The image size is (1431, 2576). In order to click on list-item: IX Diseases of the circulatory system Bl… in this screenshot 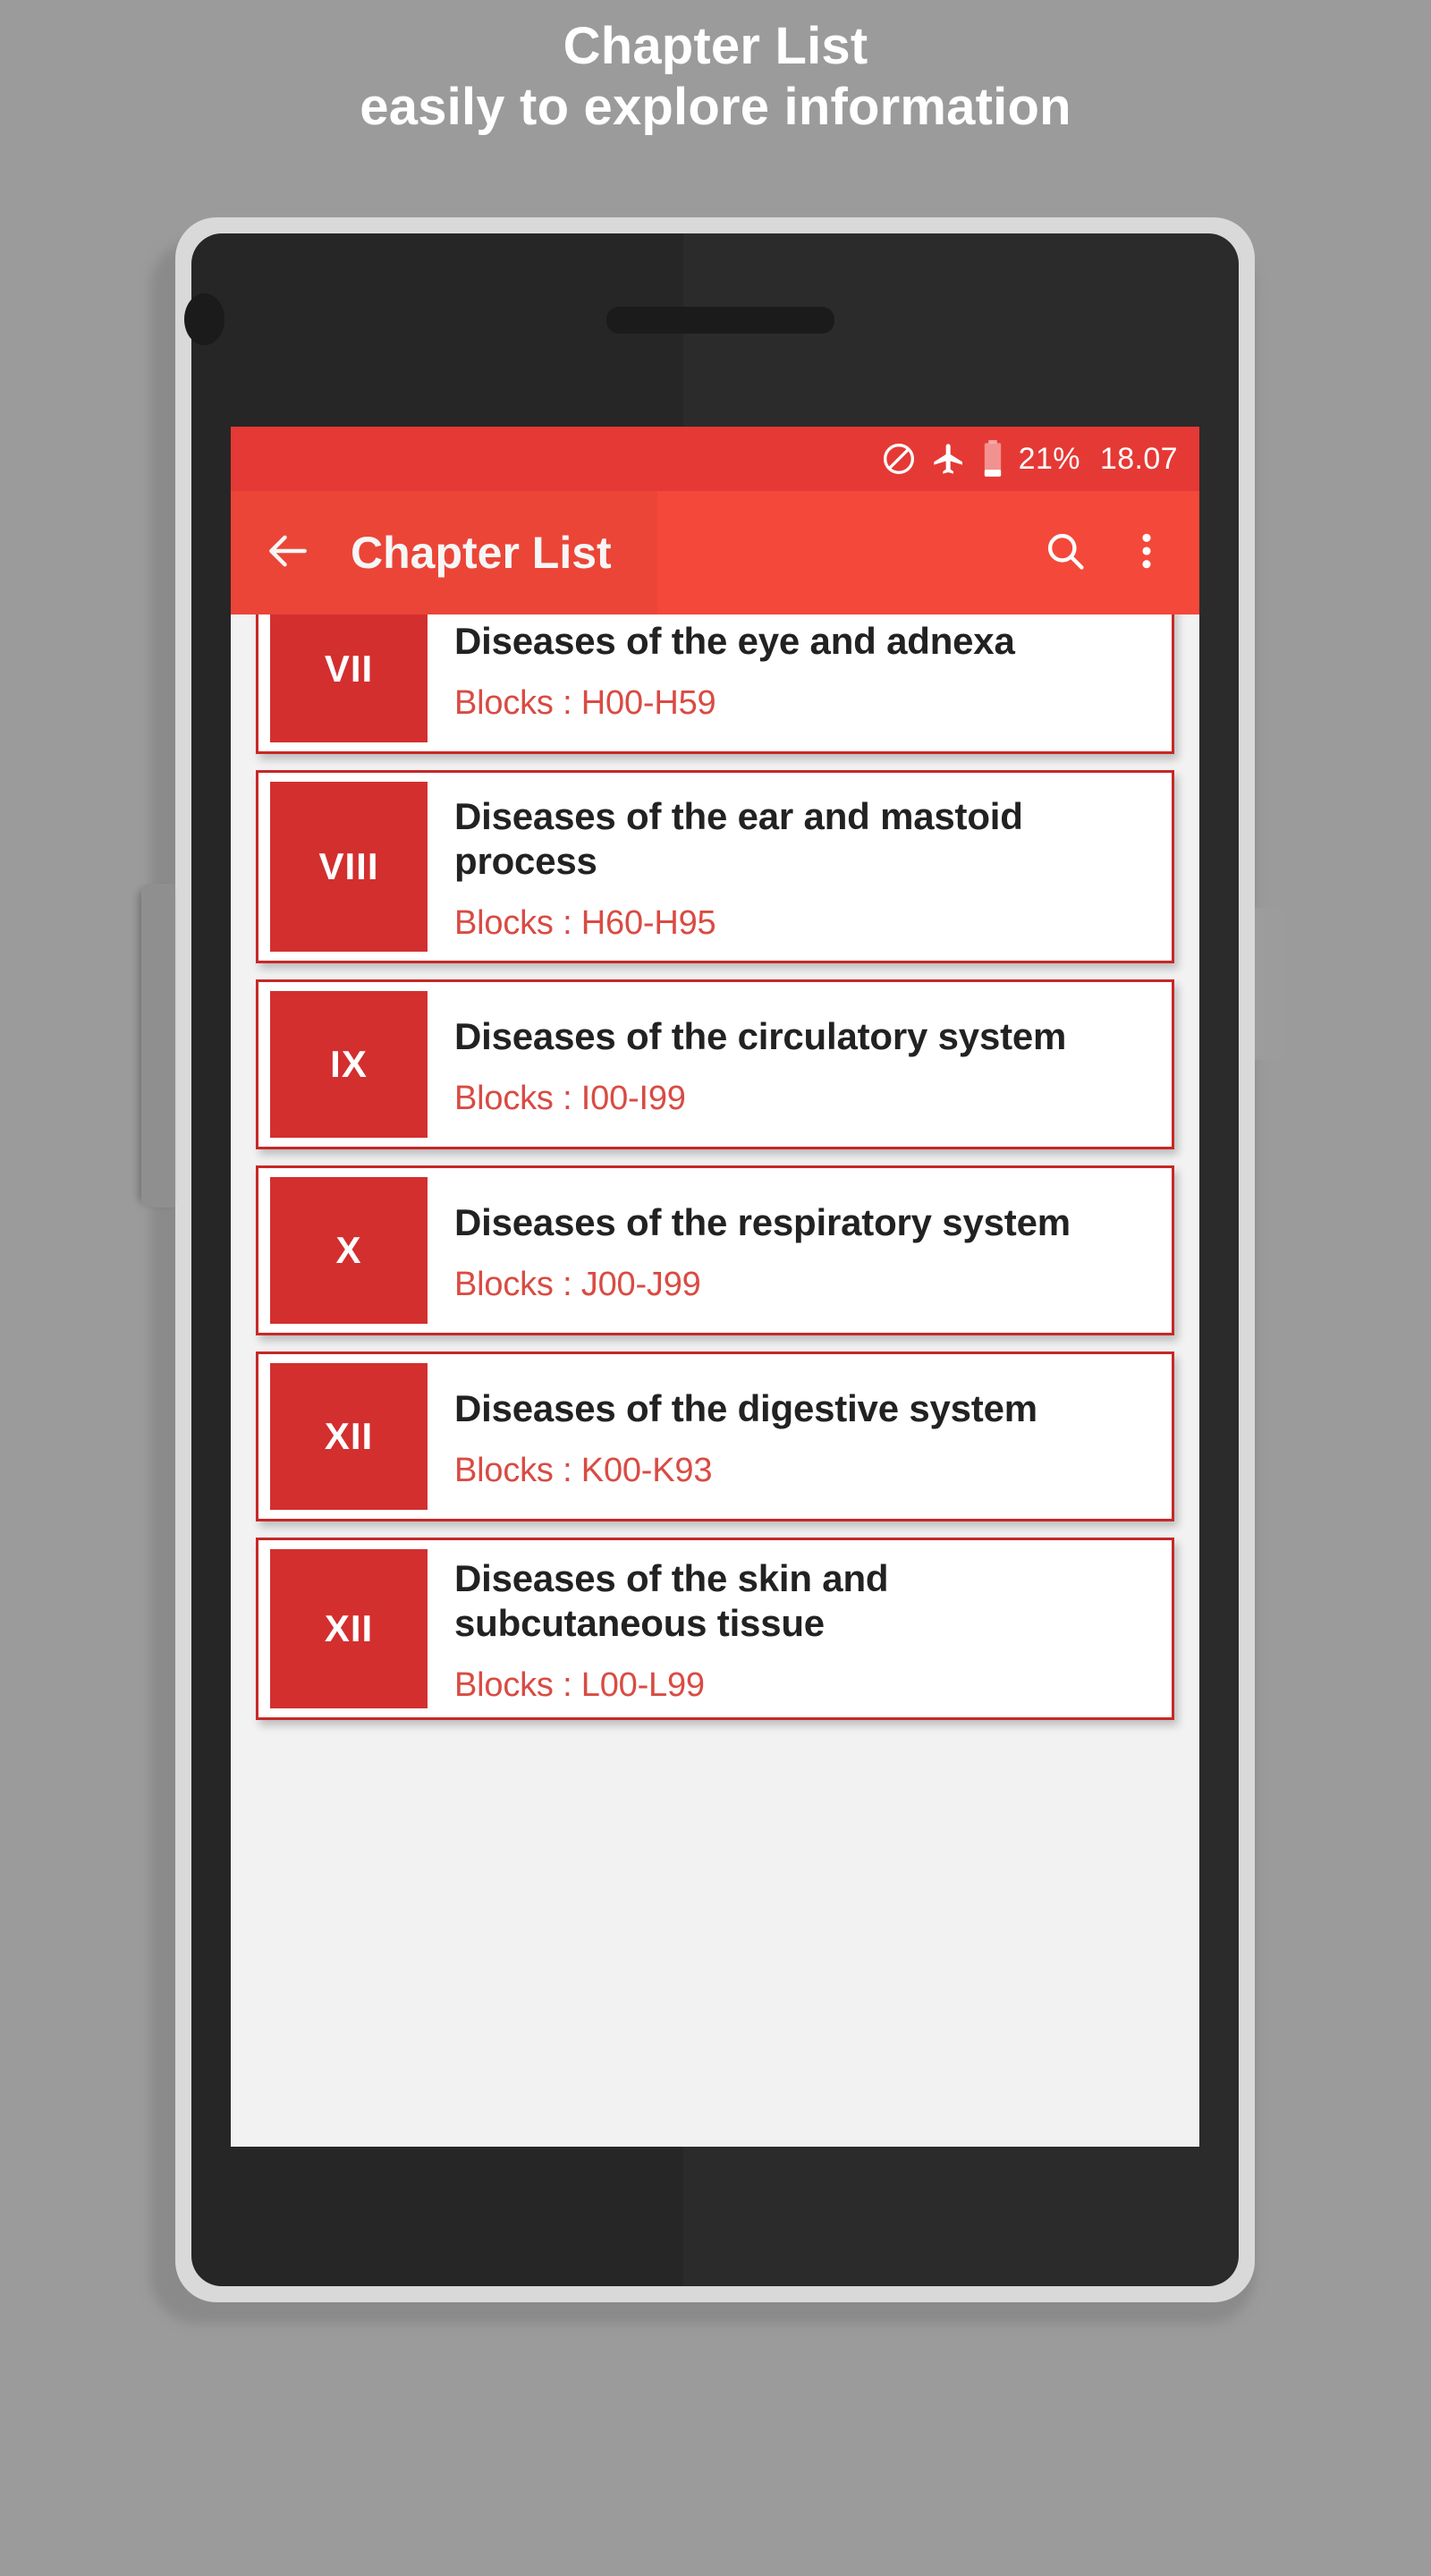, I will do `click(715, 1064)`.